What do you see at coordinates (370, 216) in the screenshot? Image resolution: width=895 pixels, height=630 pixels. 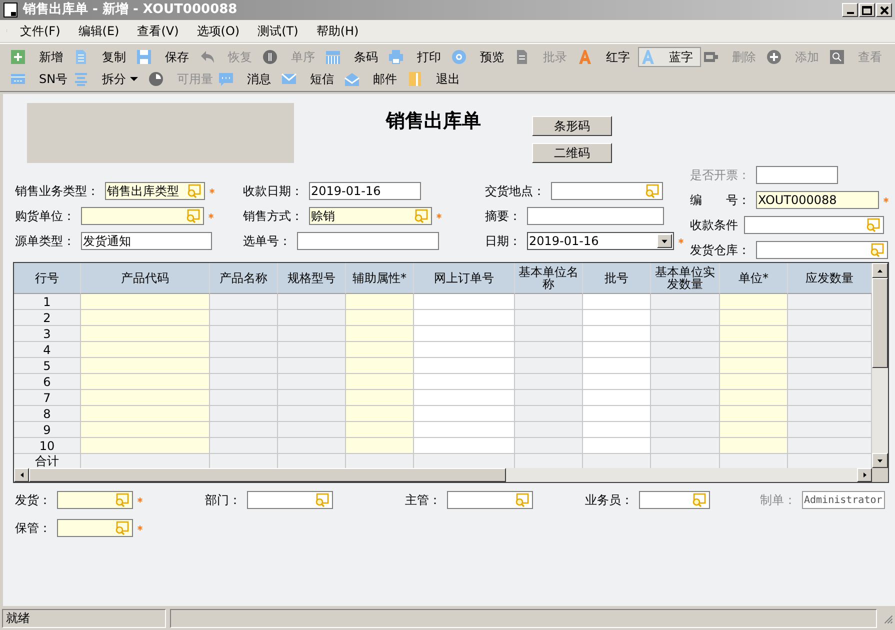 I see `input-field: 赊销` at bounding box center [370, 216].